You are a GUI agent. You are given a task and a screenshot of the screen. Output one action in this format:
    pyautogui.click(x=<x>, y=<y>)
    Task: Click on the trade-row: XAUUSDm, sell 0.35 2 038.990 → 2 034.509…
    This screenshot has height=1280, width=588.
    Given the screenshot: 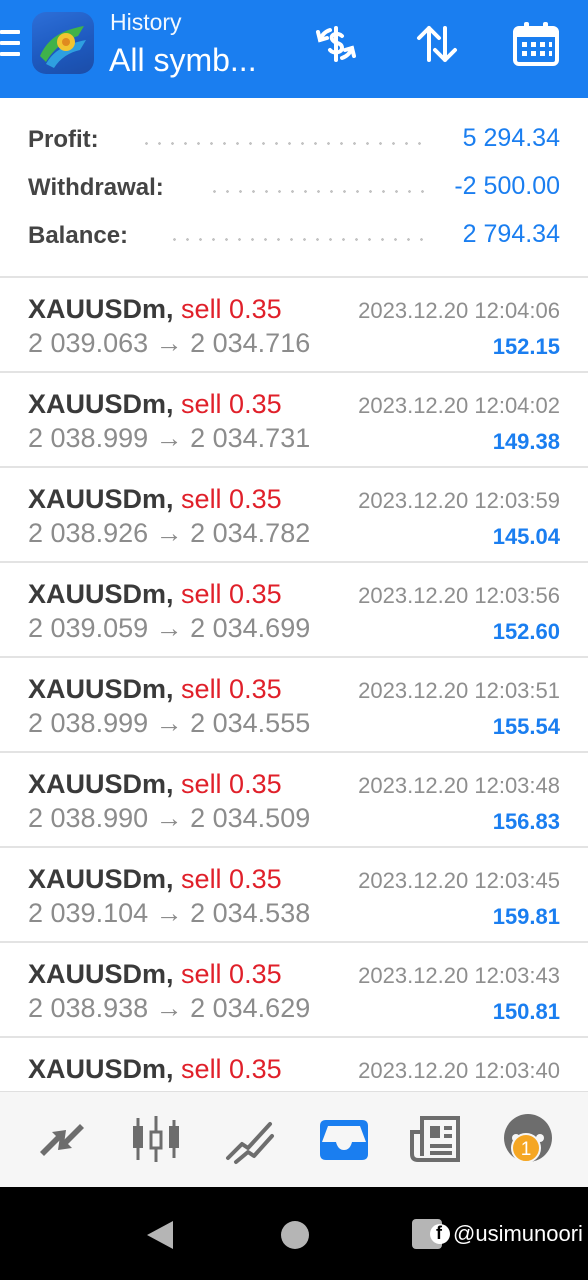 What is the action you would take?
    pyautogui.click(x=294, y=800)
    